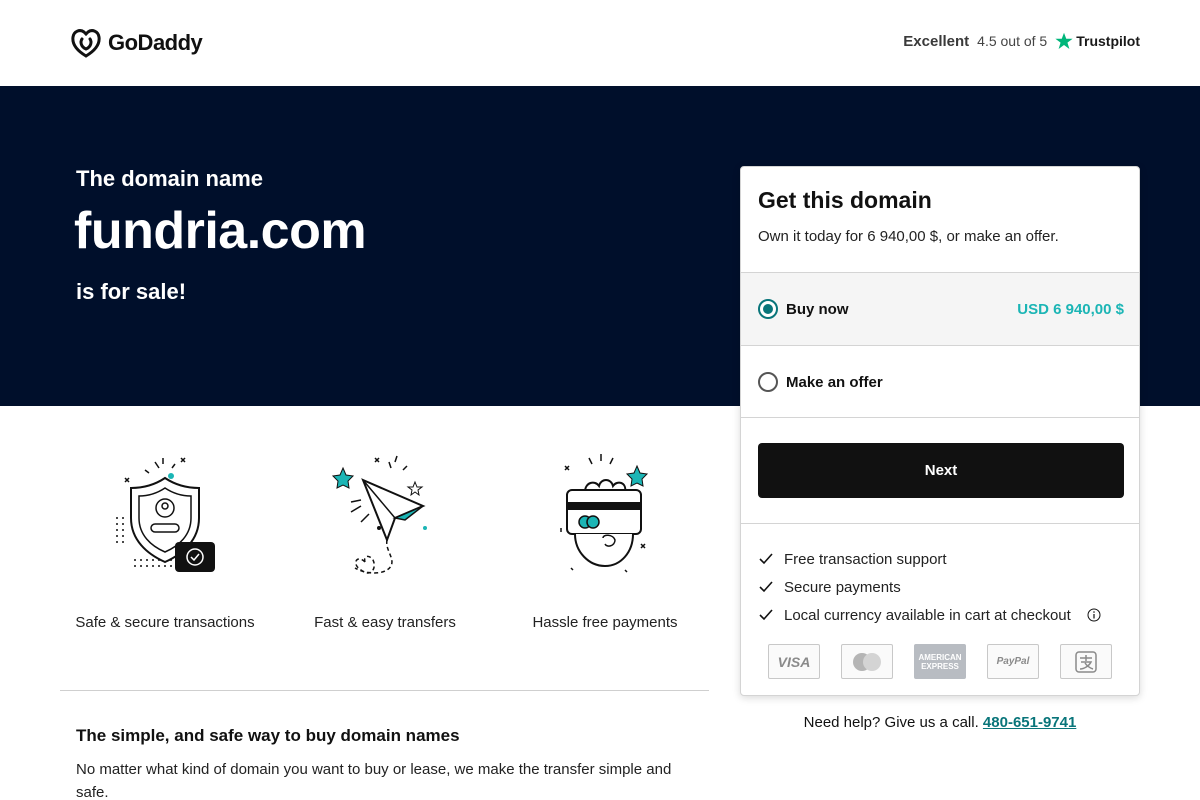 This screenshot has width=1200, height=800. Describe the element at coordinates (940, 308) in the screenshot. I see `option-buy-now: Buy now USD 6 940,00 $` at that location.